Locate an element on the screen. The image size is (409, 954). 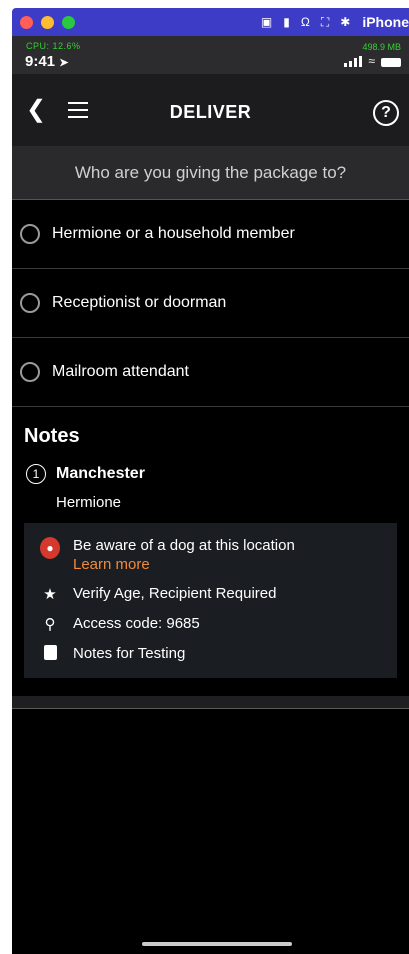
device-title: iPhone is located at coordinates (385, 22).